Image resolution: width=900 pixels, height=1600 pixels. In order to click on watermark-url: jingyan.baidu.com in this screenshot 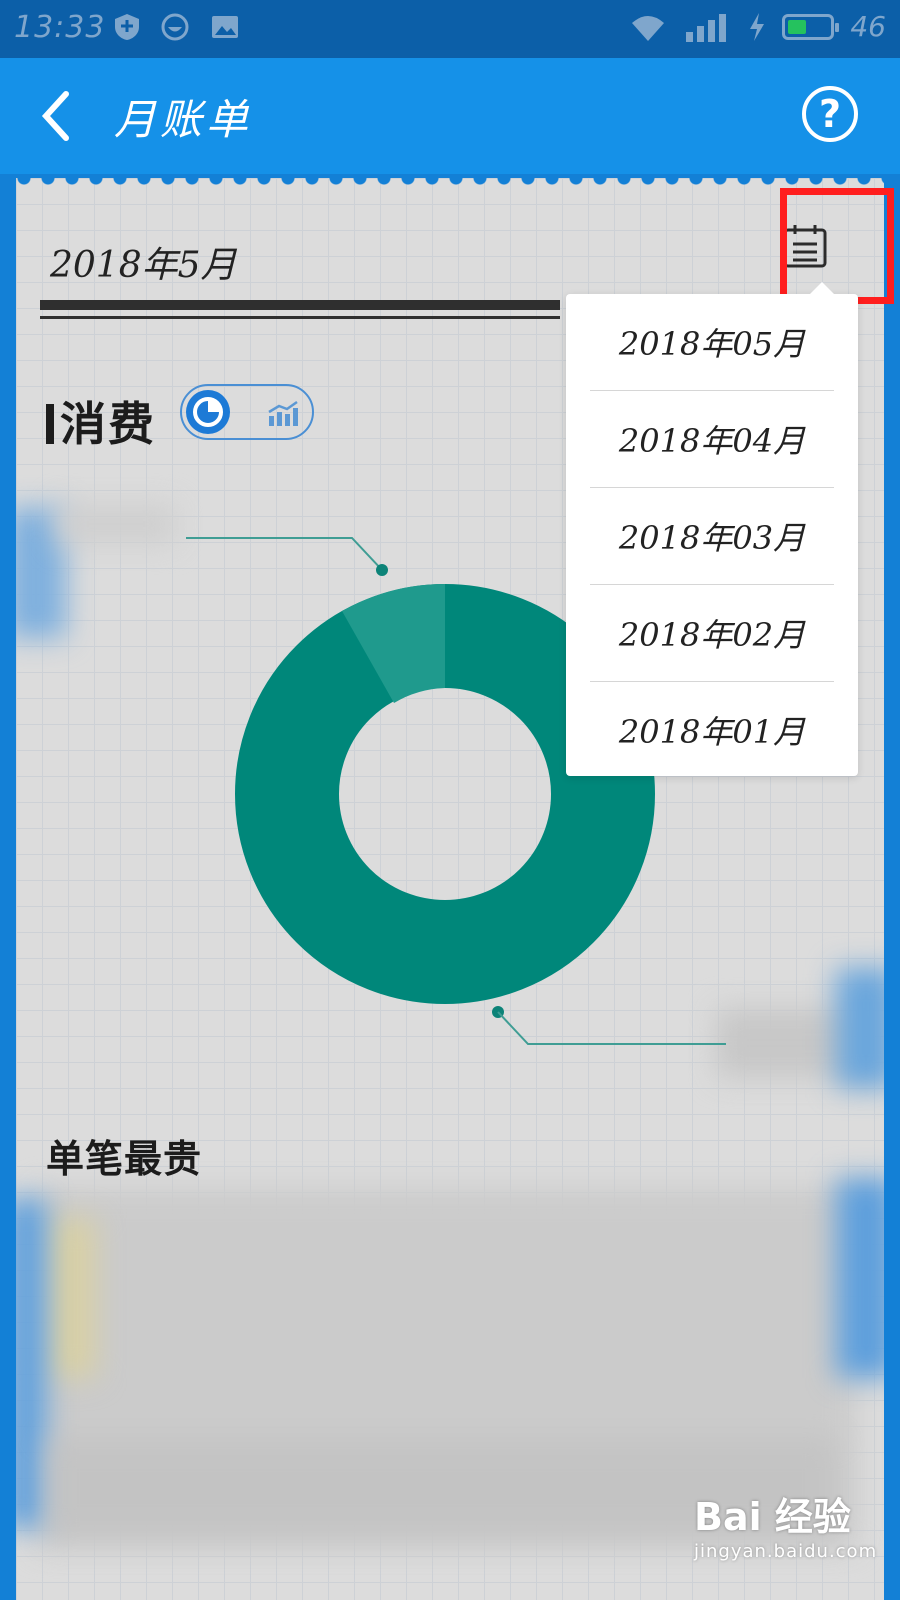, I will do `click(786, 1551)`.